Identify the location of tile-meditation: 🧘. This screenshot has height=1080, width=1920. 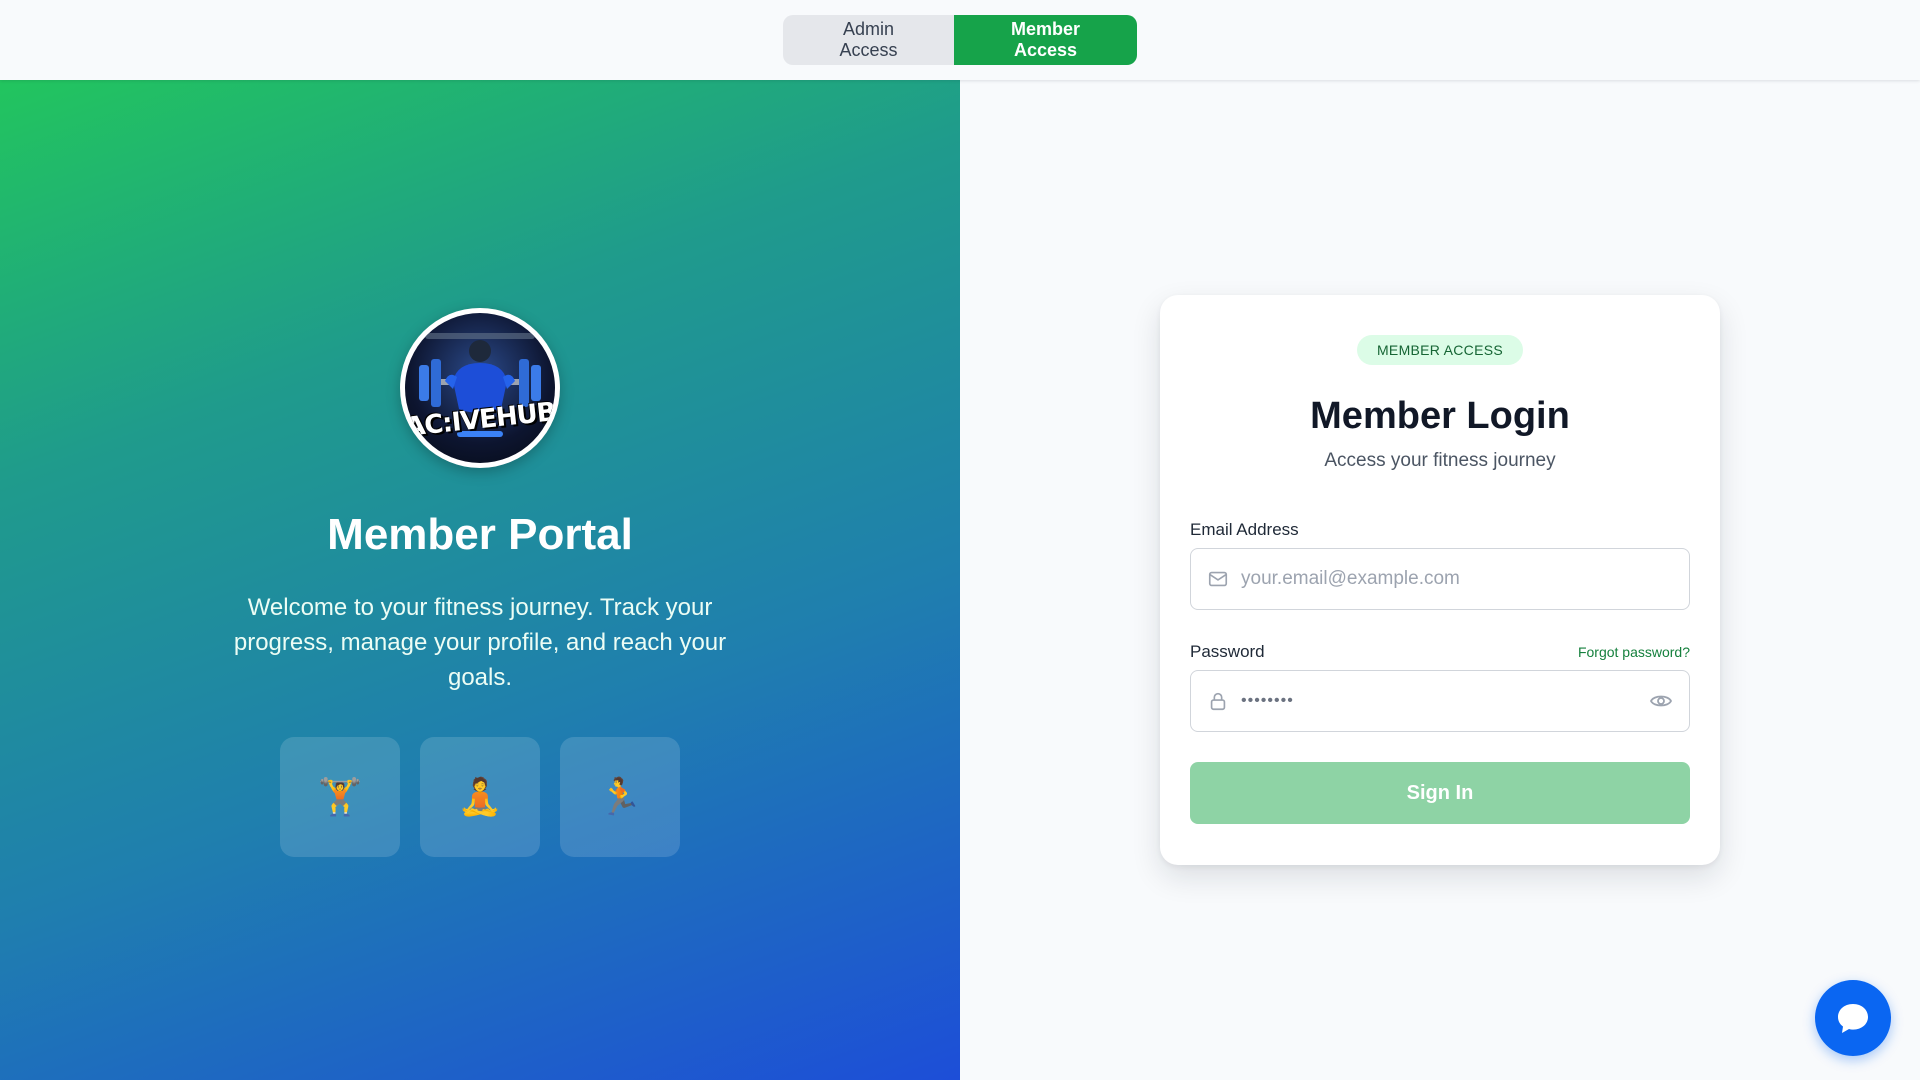
(480, 797).